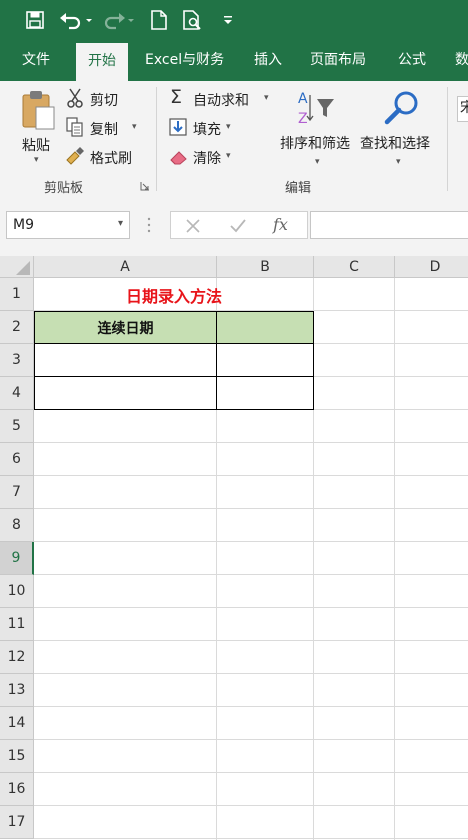  What do you see at coordinates (145, 185) in the screenshot?
I see `clipboard-dialog-launcher-icon` at bounding box center [145, 185].